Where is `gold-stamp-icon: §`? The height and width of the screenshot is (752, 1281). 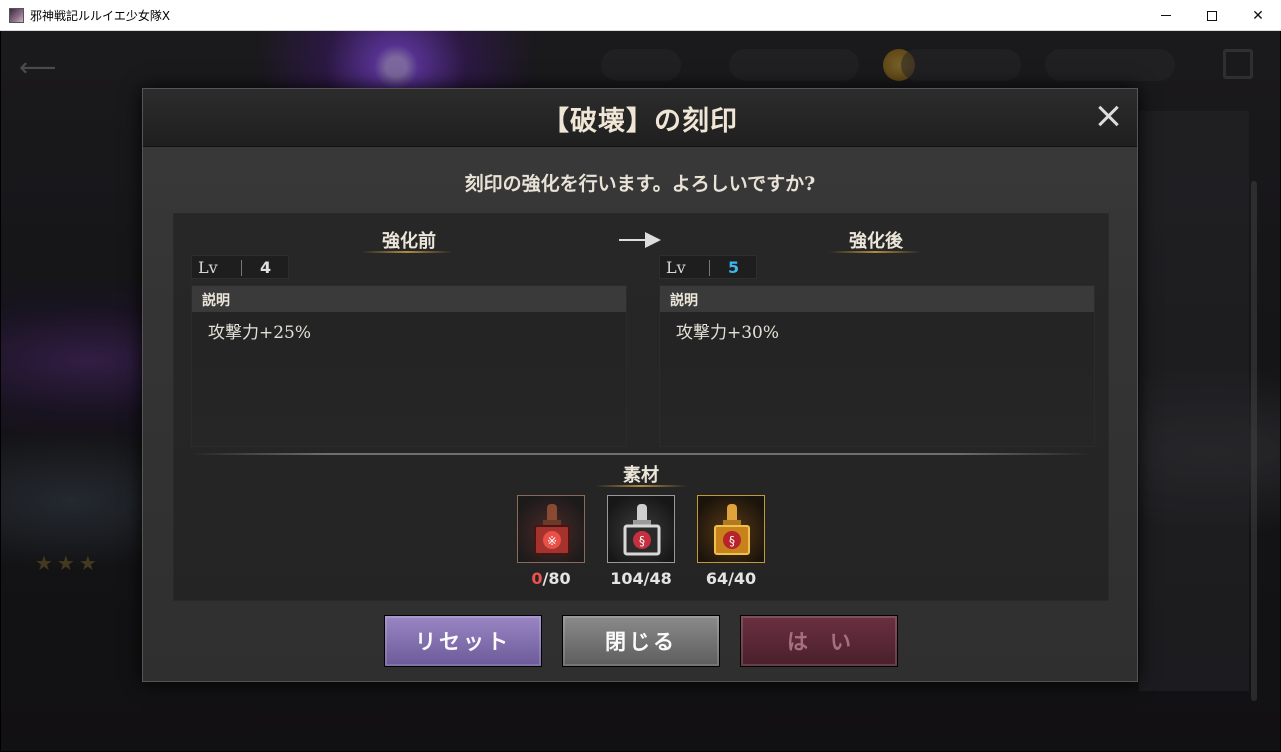 gold-stamp-icon: § is located at coordinates (732, 529).